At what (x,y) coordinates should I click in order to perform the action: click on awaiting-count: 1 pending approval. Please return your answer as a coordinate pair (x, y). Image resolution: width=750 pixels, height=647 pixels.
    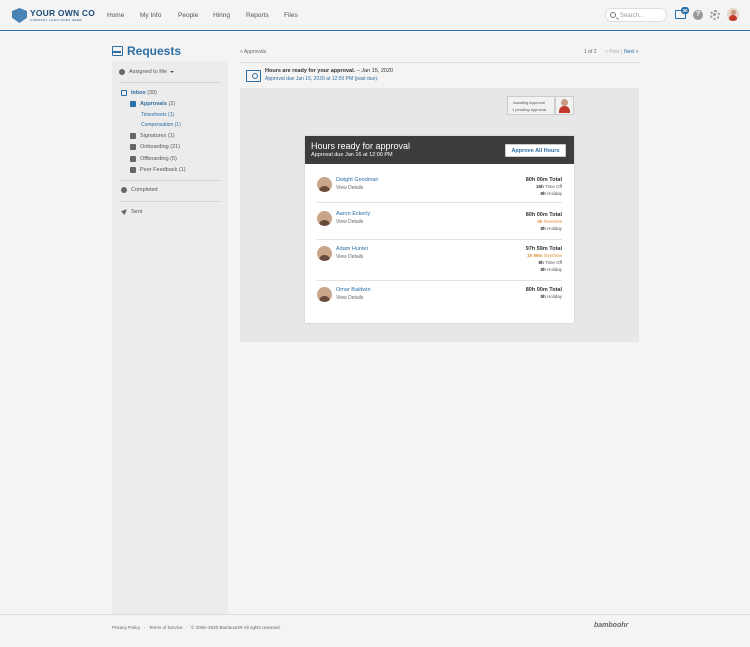
    Looking at the image, I should click on (529, 109).